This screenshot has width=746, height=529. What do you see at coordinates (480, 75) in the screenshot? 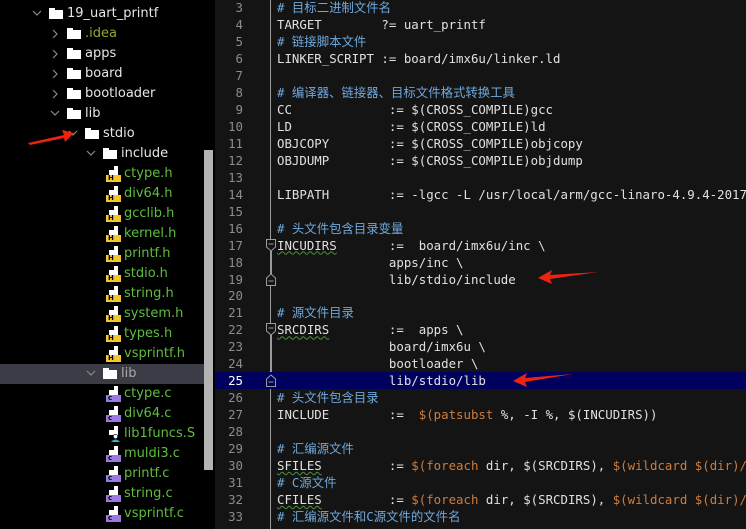
I see `code-line: 7` at bounding box center [480, 75].